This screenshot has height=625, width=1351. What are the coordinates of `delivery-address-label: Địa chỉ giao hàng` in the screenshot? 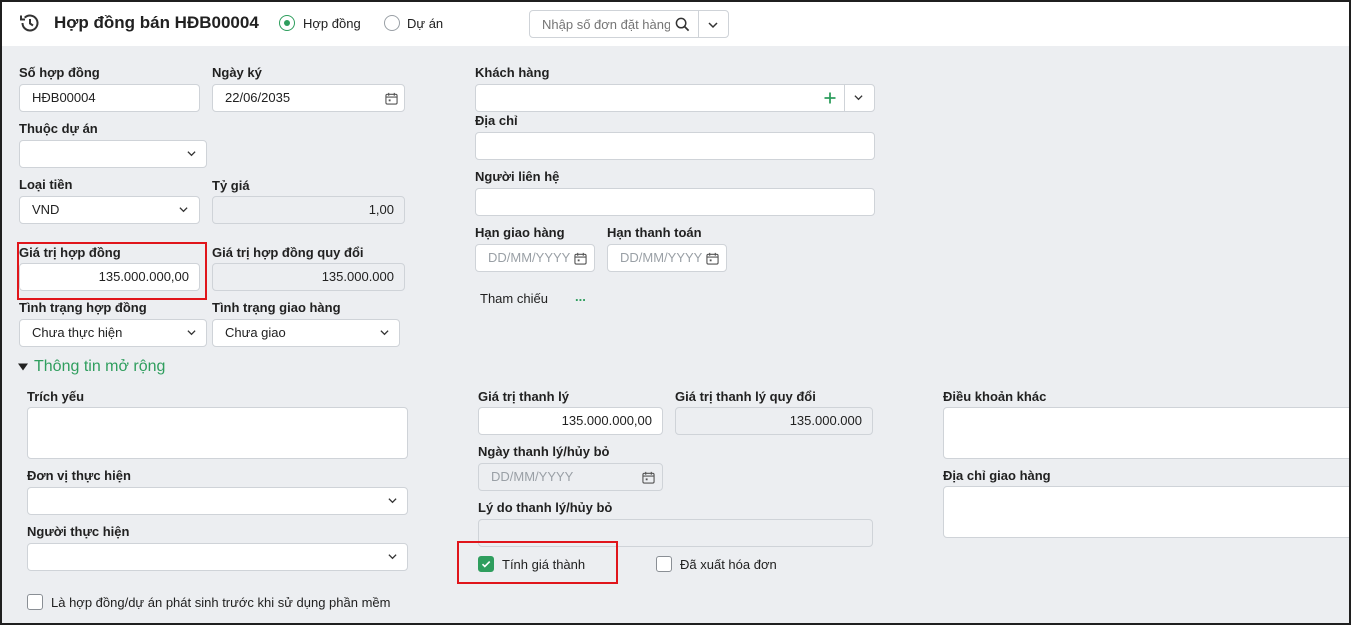 It's located at (997, 475).